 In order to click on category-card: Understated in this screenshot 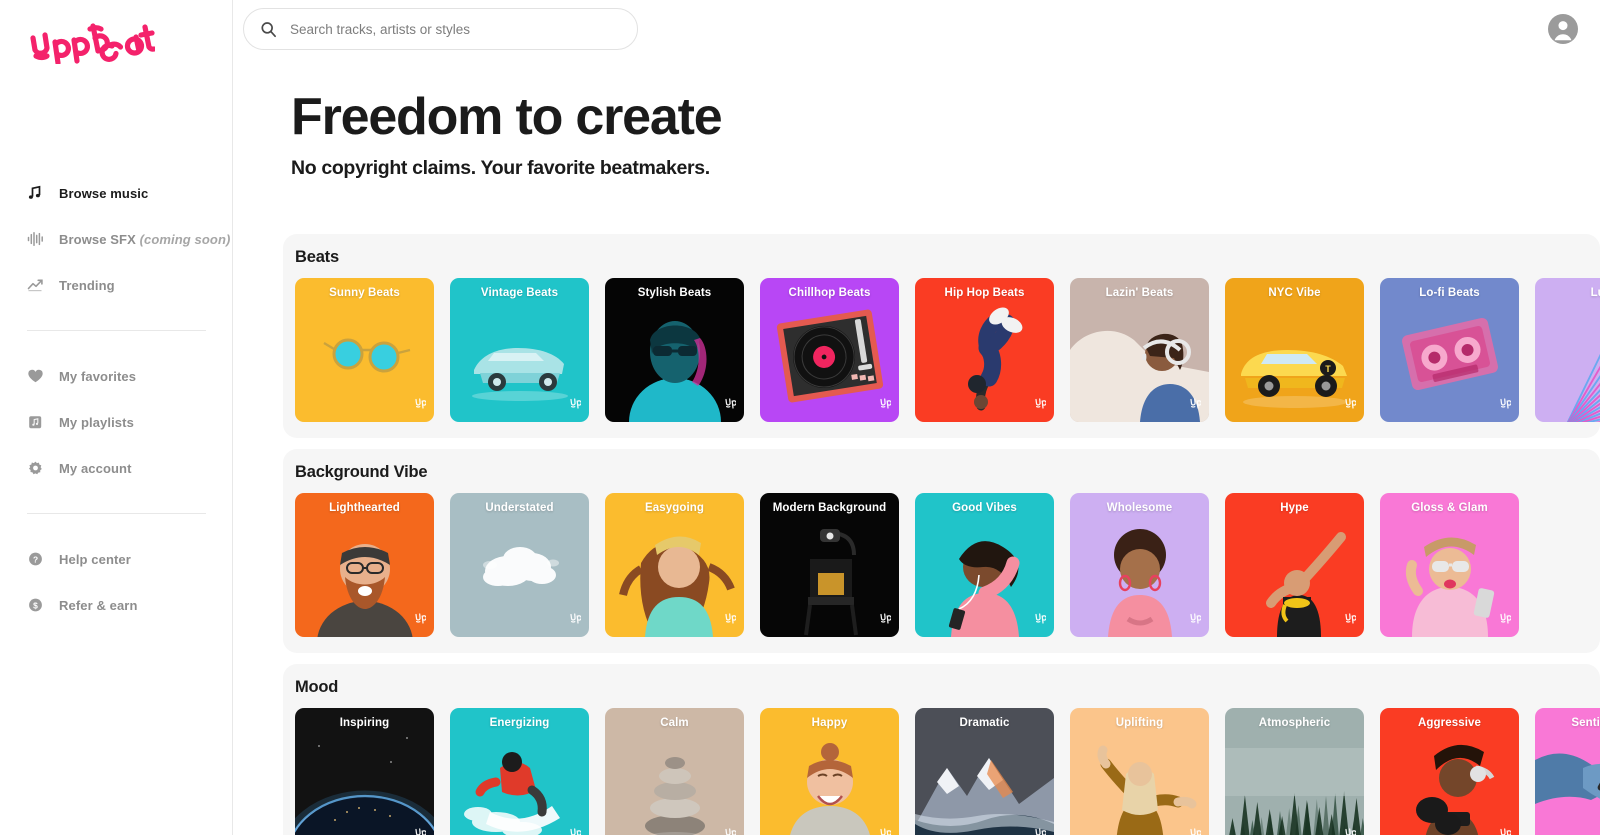, I will do `click(519, 564)`.